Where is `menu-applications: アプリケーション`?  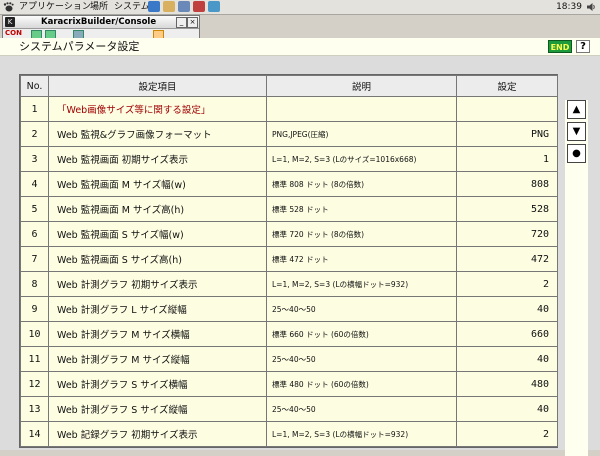 menu-applications: アプリケーション is located at coordinates (55, 7).